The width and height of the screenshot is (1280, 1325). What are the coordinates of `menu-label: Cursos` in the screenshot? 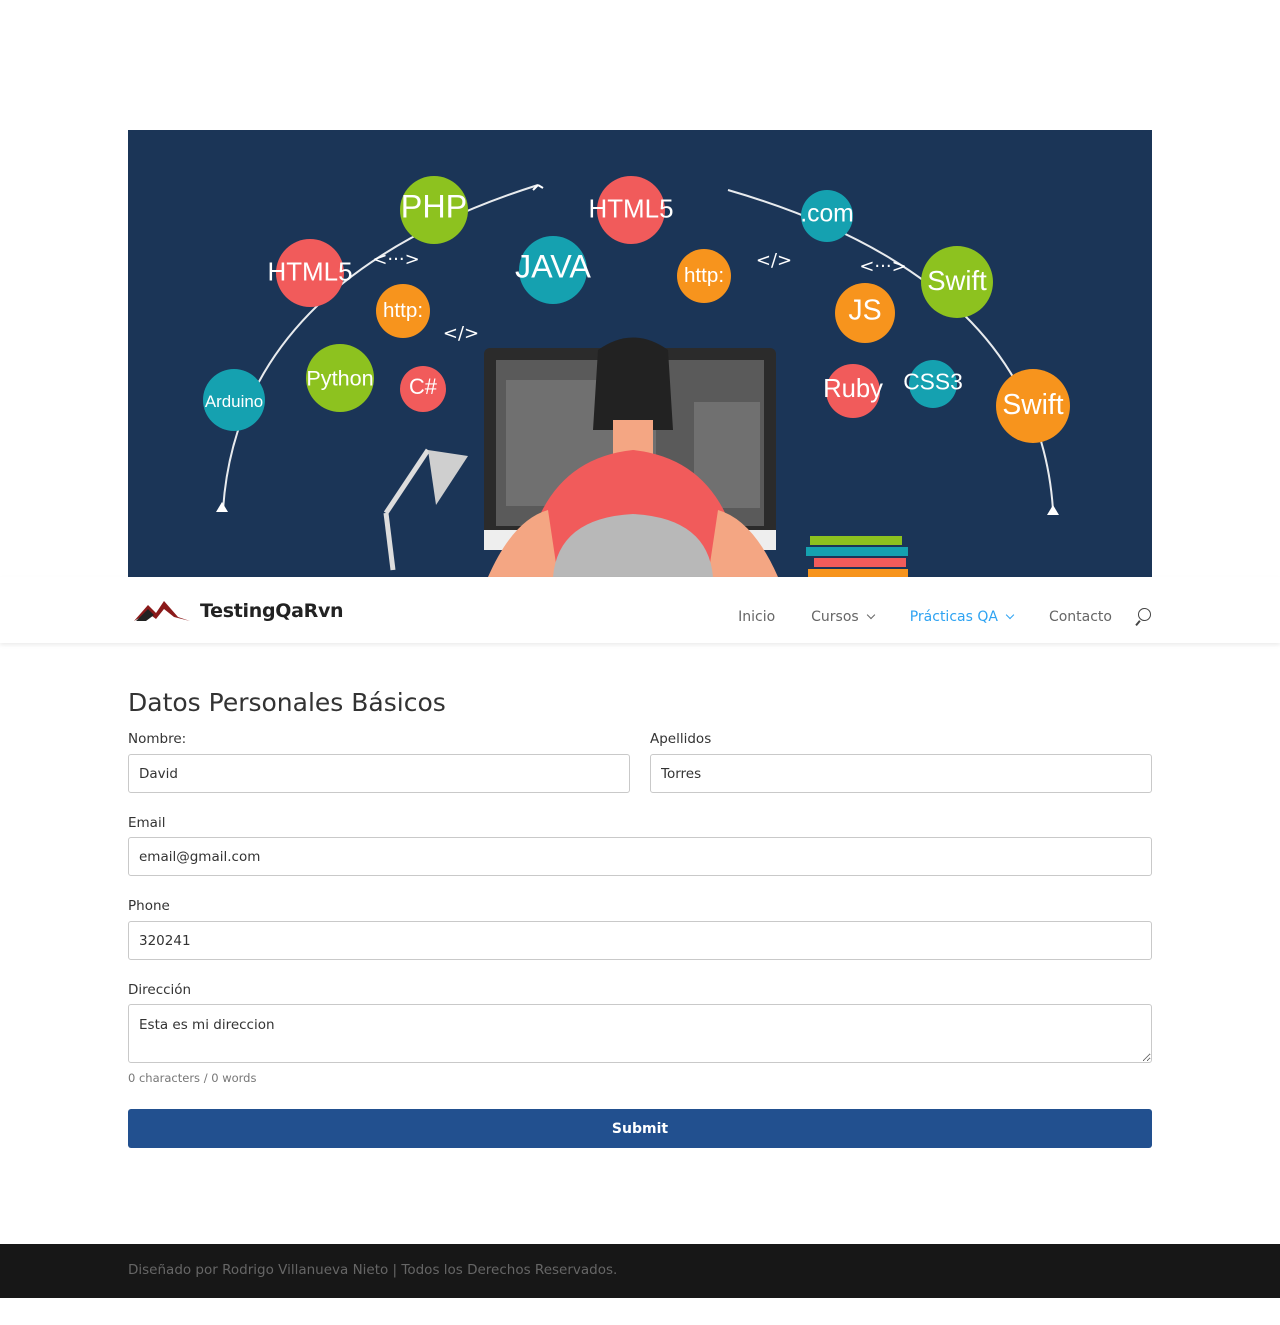 It's located at (835, 617).